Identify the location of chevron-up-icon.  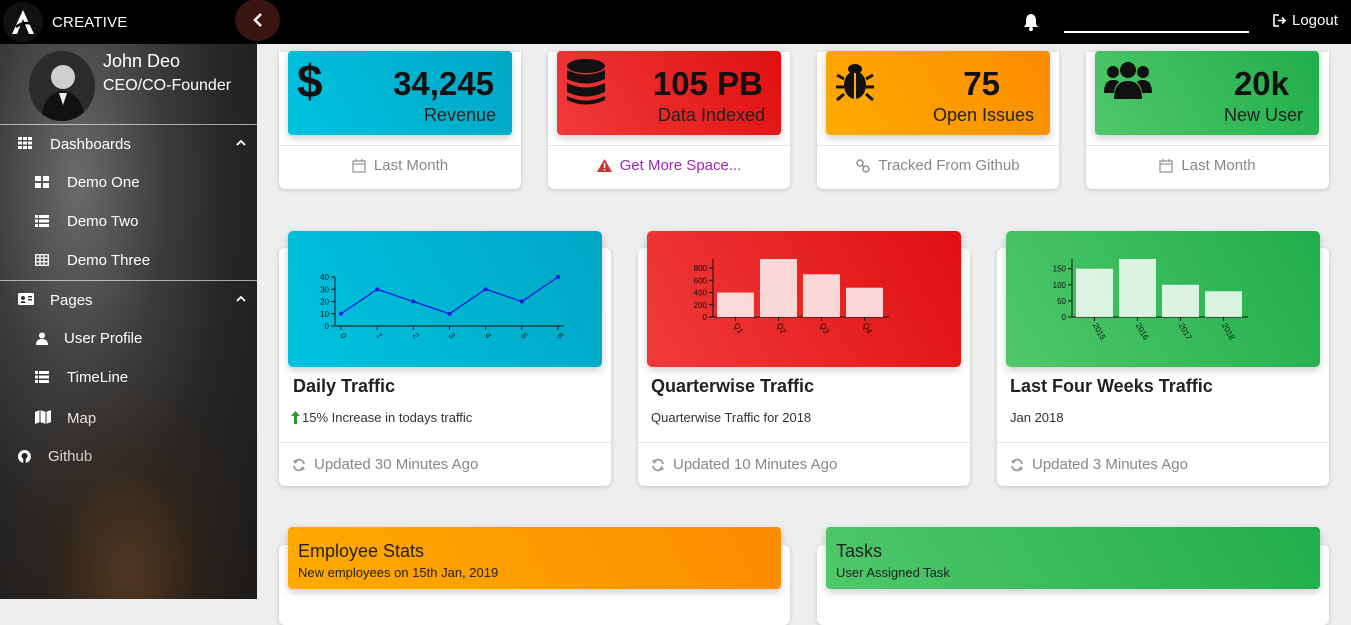
(241, 142).